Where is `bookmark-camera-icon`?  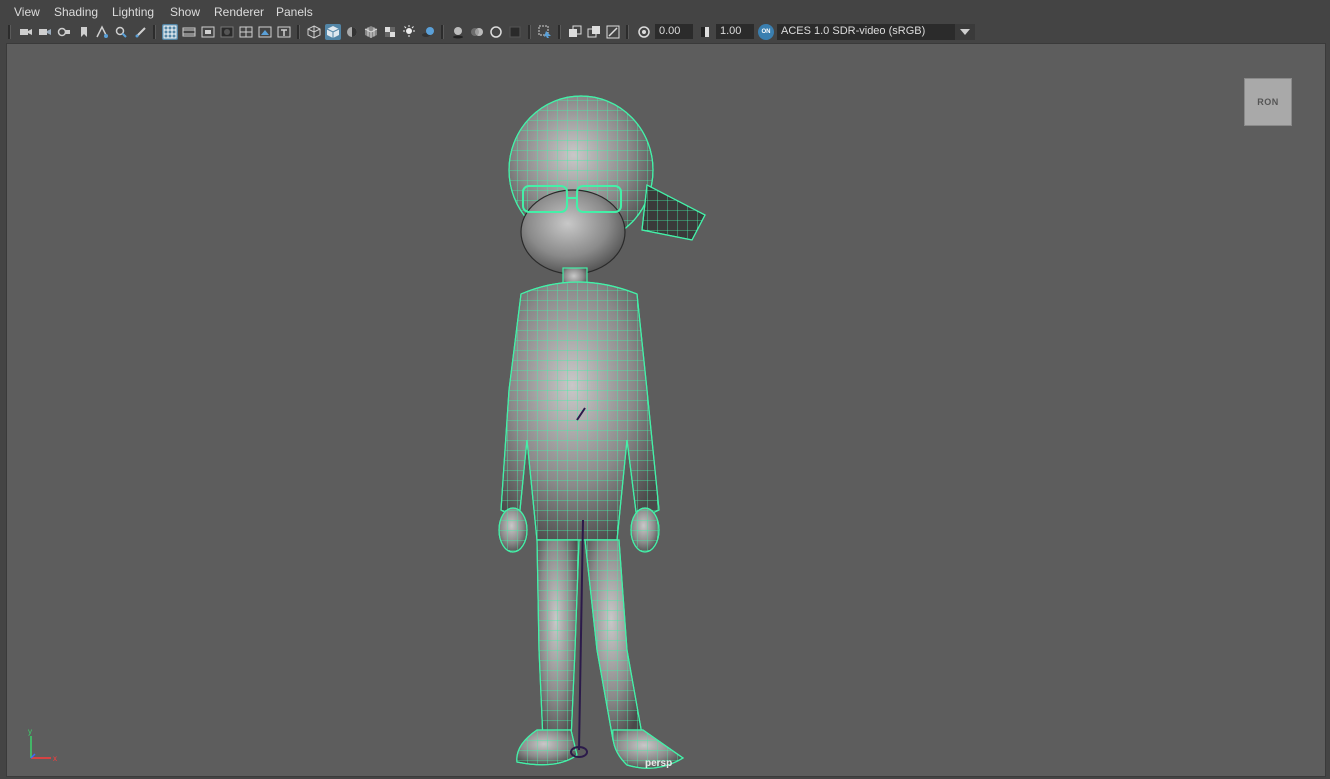
bookmark-camera-icon is located at coordinates (64, 32).